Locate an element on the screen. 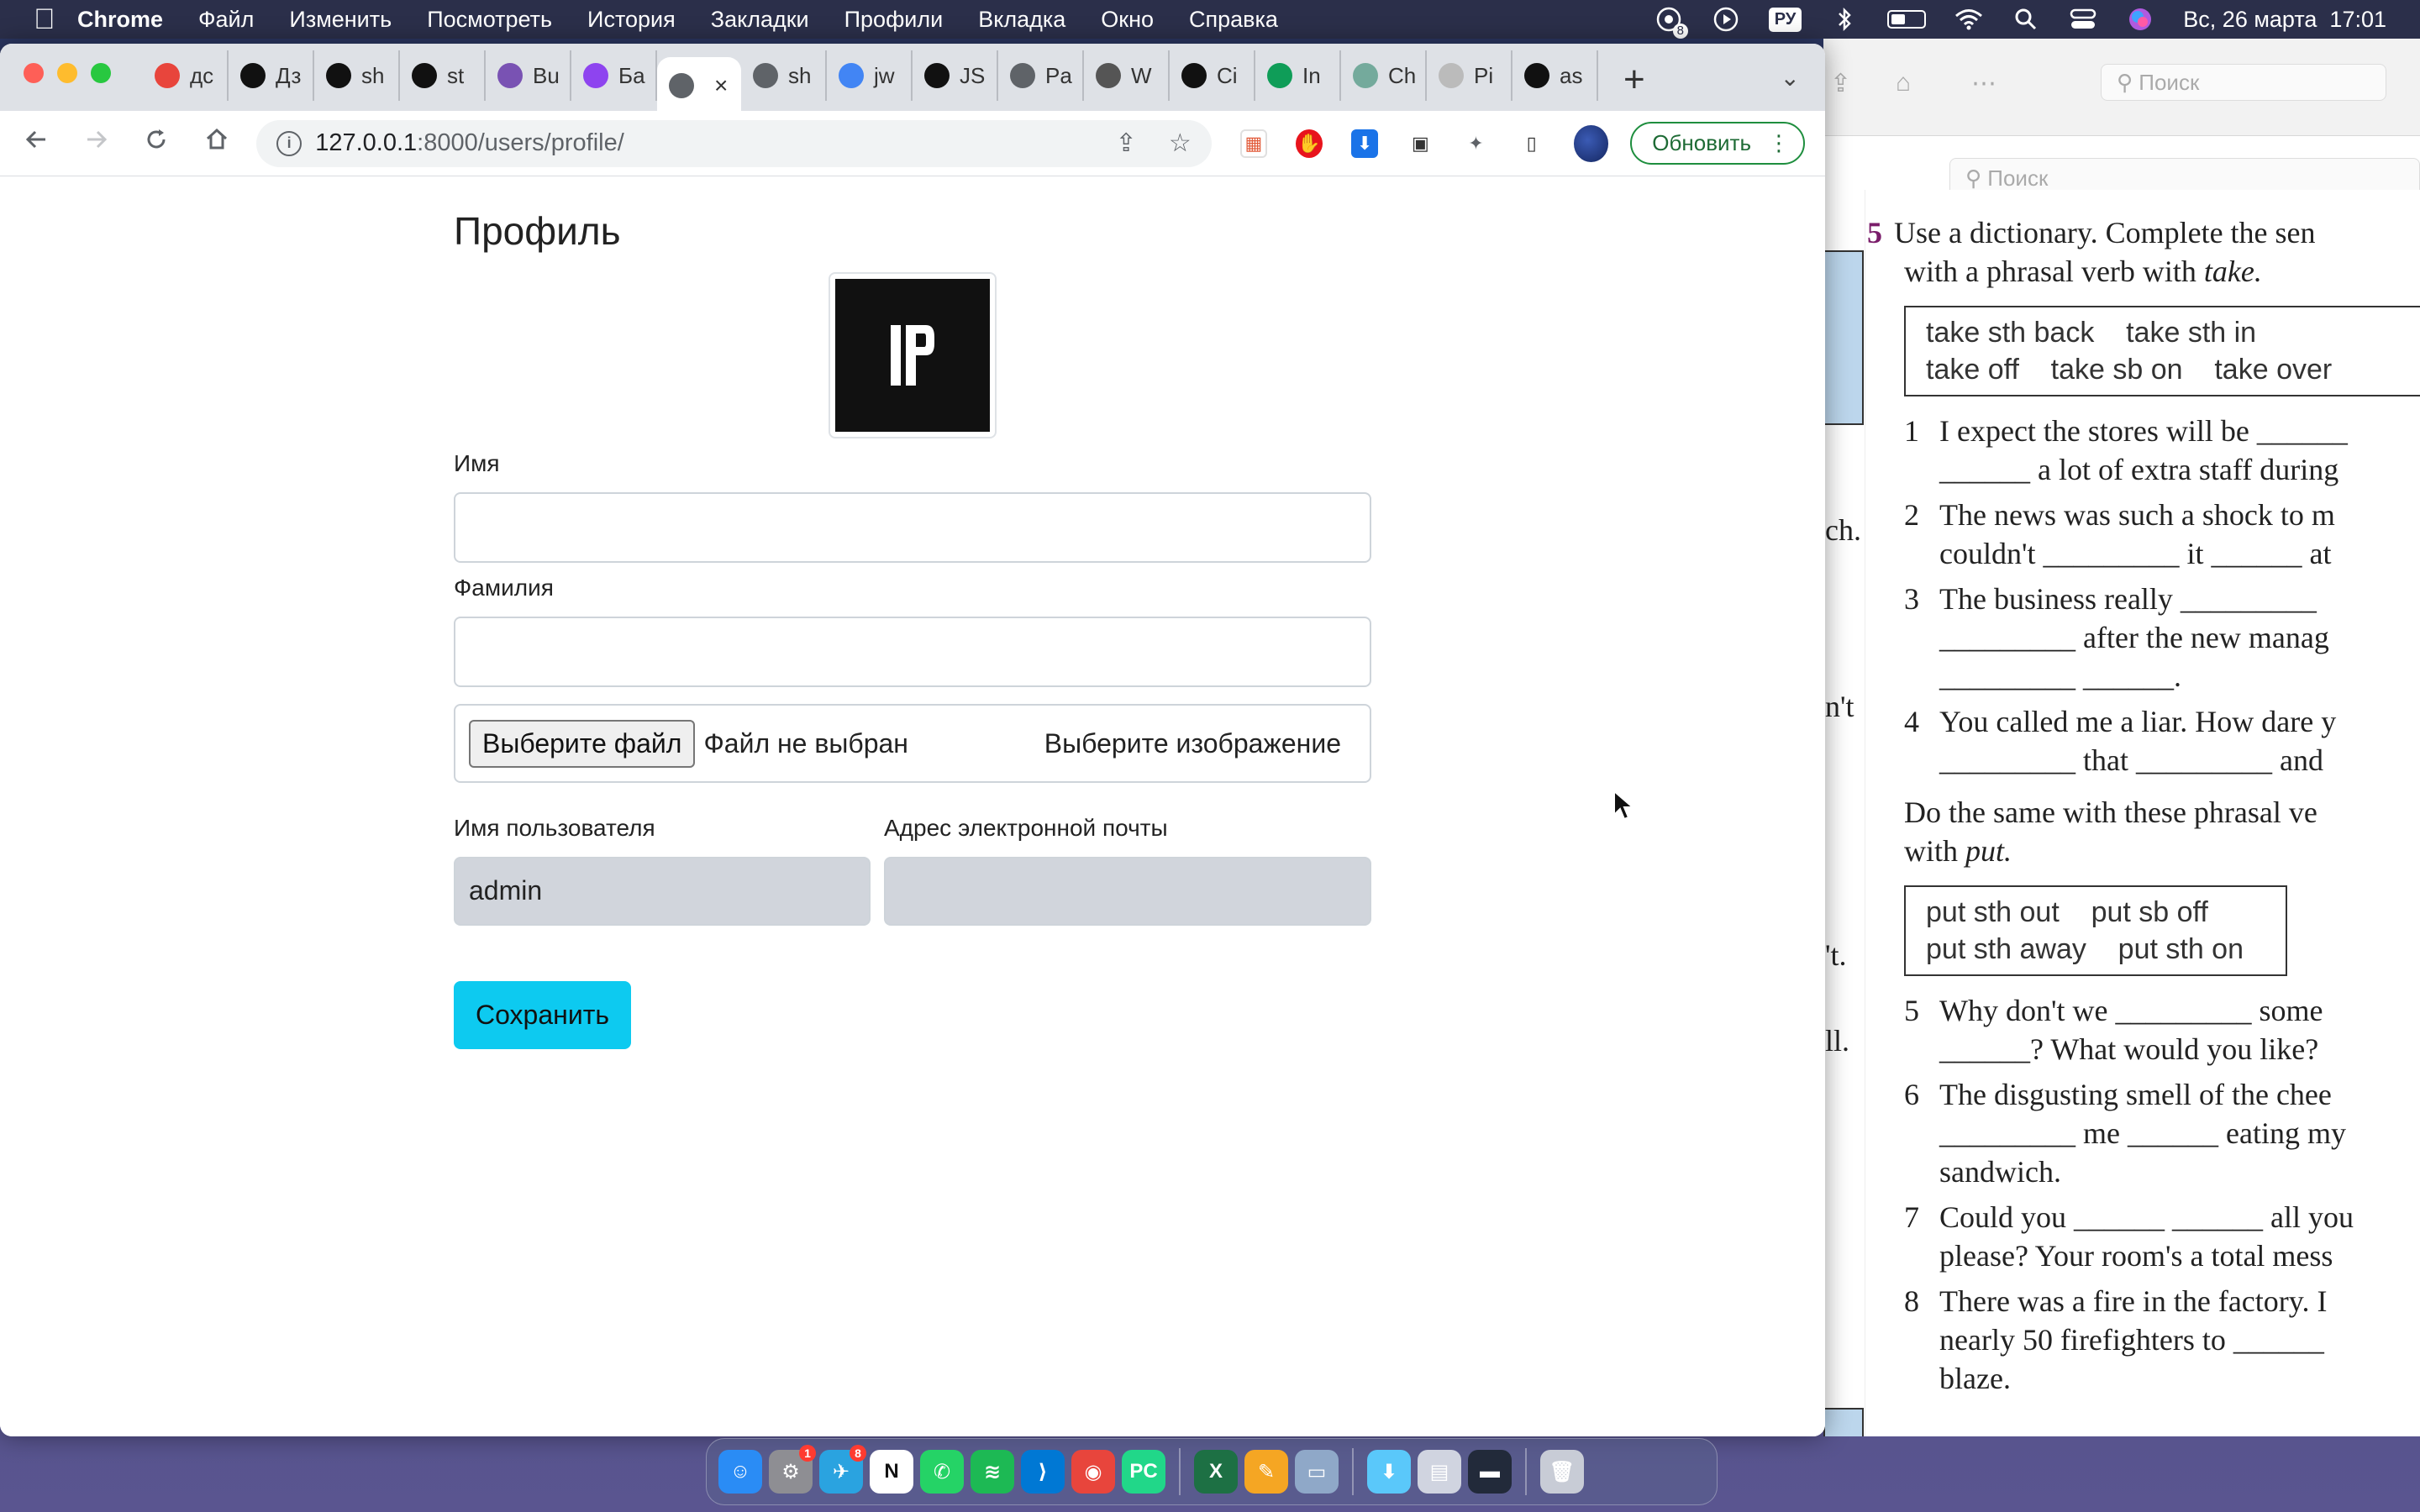 This screenshot has height=1512, width=2420. input-language-badge: РУ is located at coordinates (1785, 19).